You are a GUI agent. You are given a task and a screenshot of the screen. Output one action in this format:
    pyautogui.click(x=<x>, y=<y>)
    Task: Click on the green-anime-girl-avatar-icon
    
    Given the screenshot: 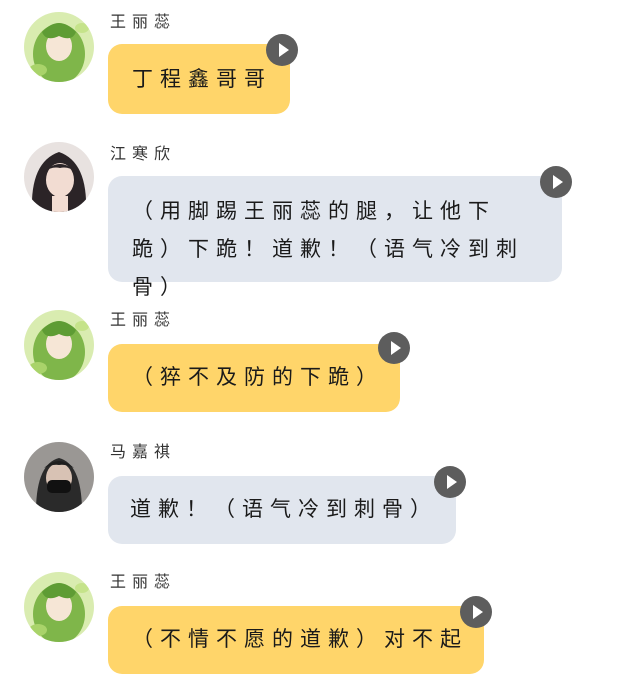 What is the action you would take?
    pyautogui.click(x=59, y=607)
    